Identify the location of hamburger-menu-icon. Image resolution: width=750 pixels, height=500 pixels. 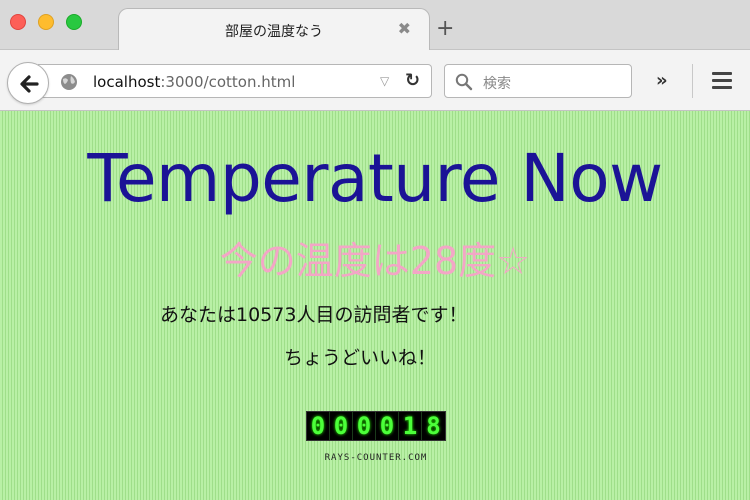
(722, 82).